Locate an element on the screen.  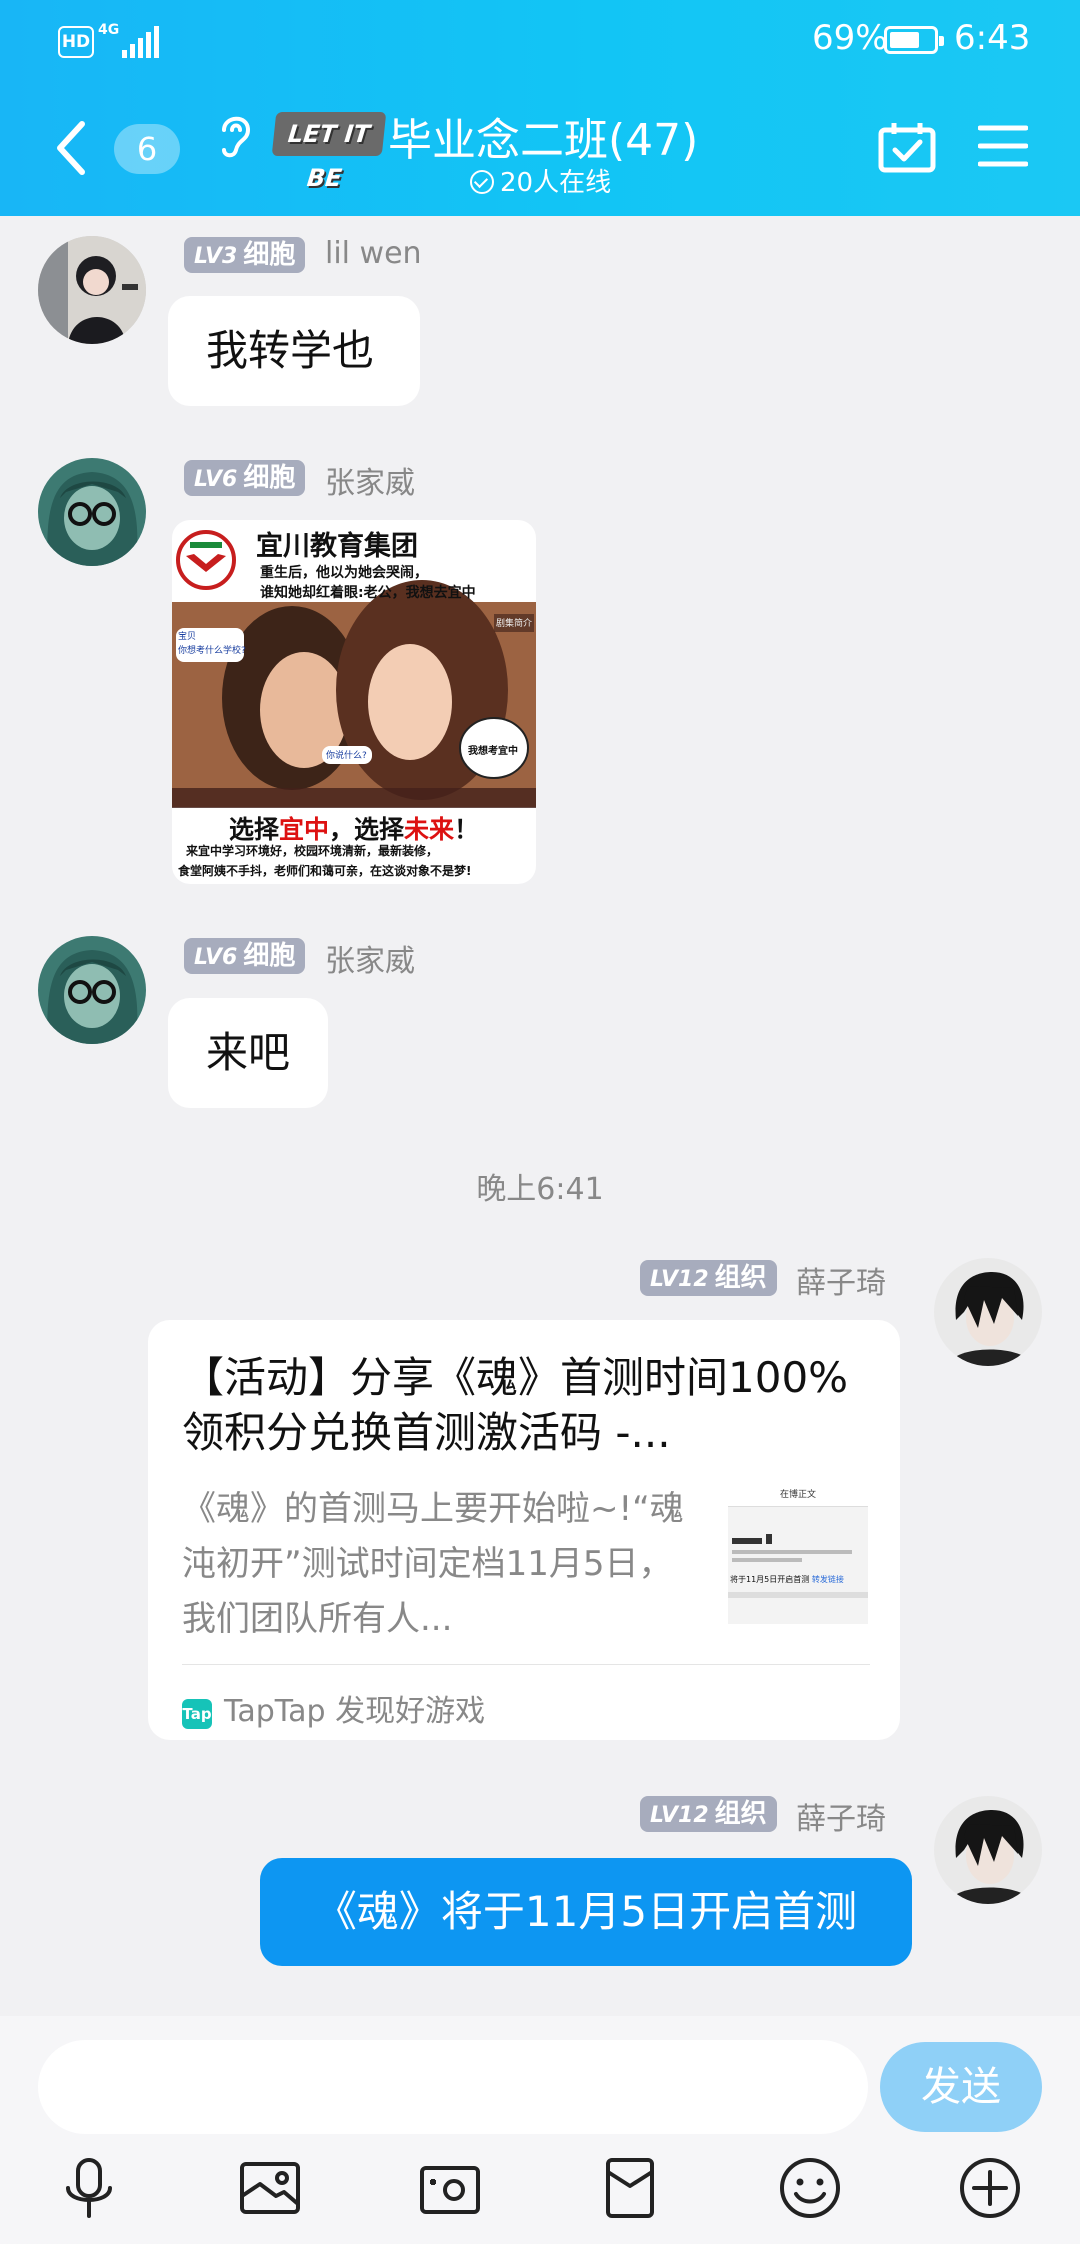
earpiece-mode-icon is located at coordinates (235, 135).